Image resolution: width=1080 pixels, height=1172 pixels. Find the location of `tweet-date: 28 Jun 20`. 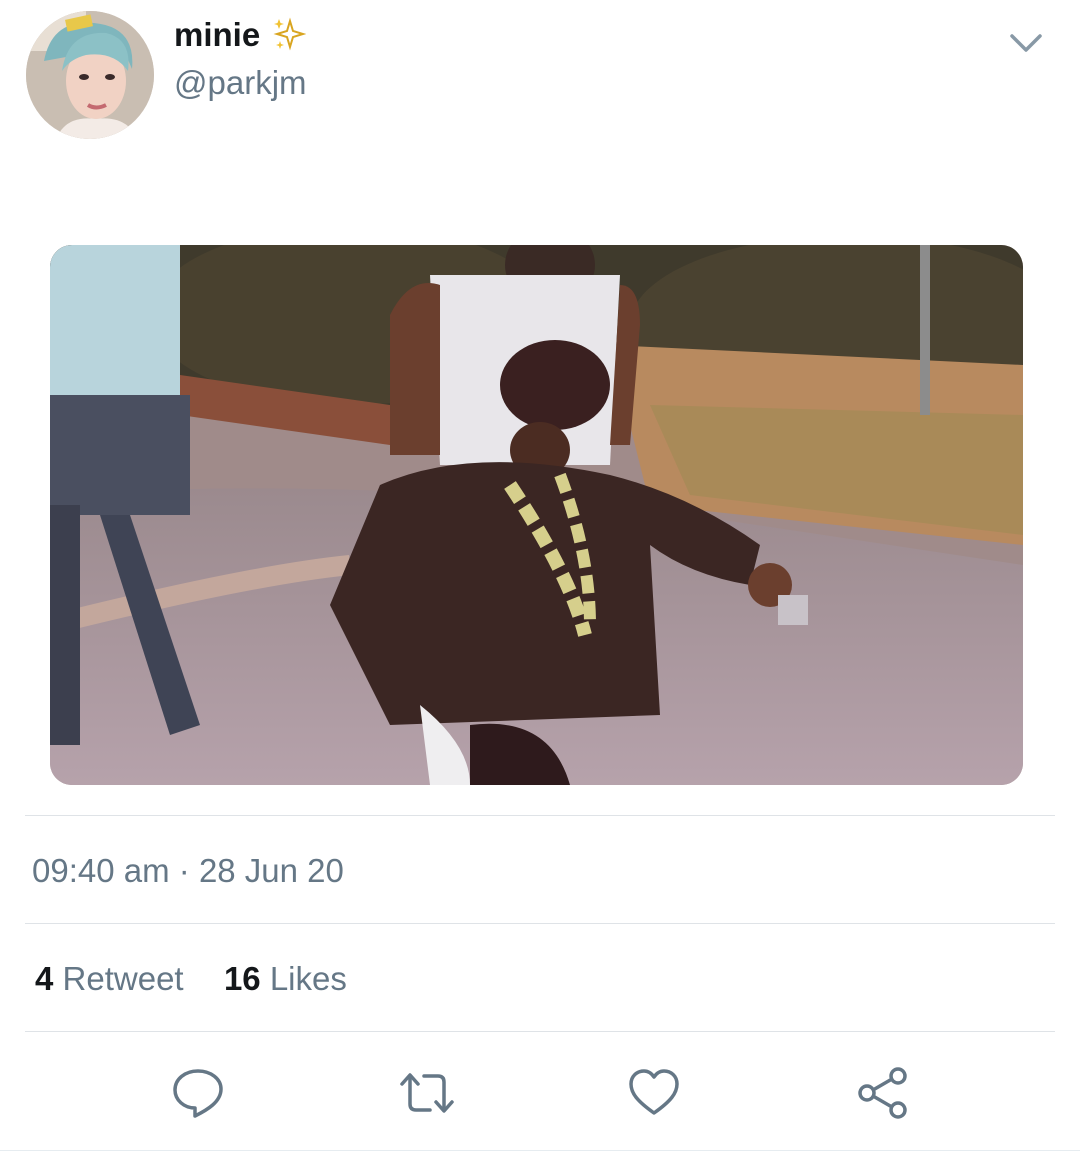

tweet-date: 28 Jun 20 is located at coordinates (271, 870).